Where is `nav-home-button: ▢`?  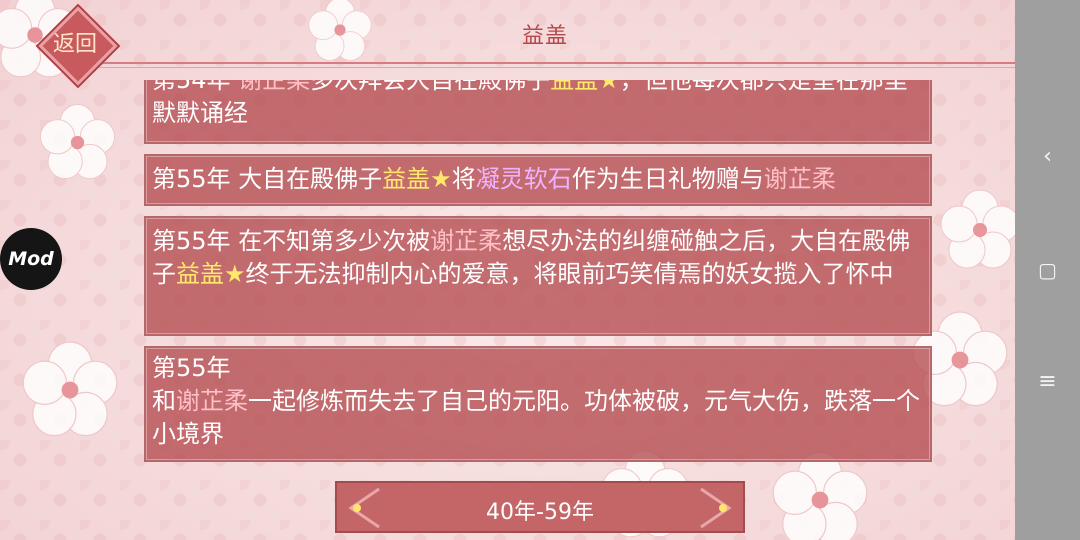 nav-home-button: ▢ is located at coordinates (1047, 270).